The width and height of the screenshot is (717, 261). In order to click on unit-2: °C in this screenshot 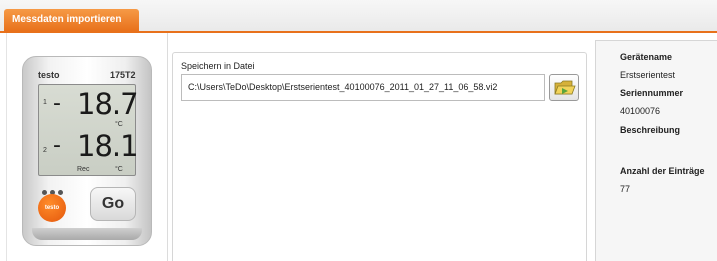, I will do `click(119, 169)`.